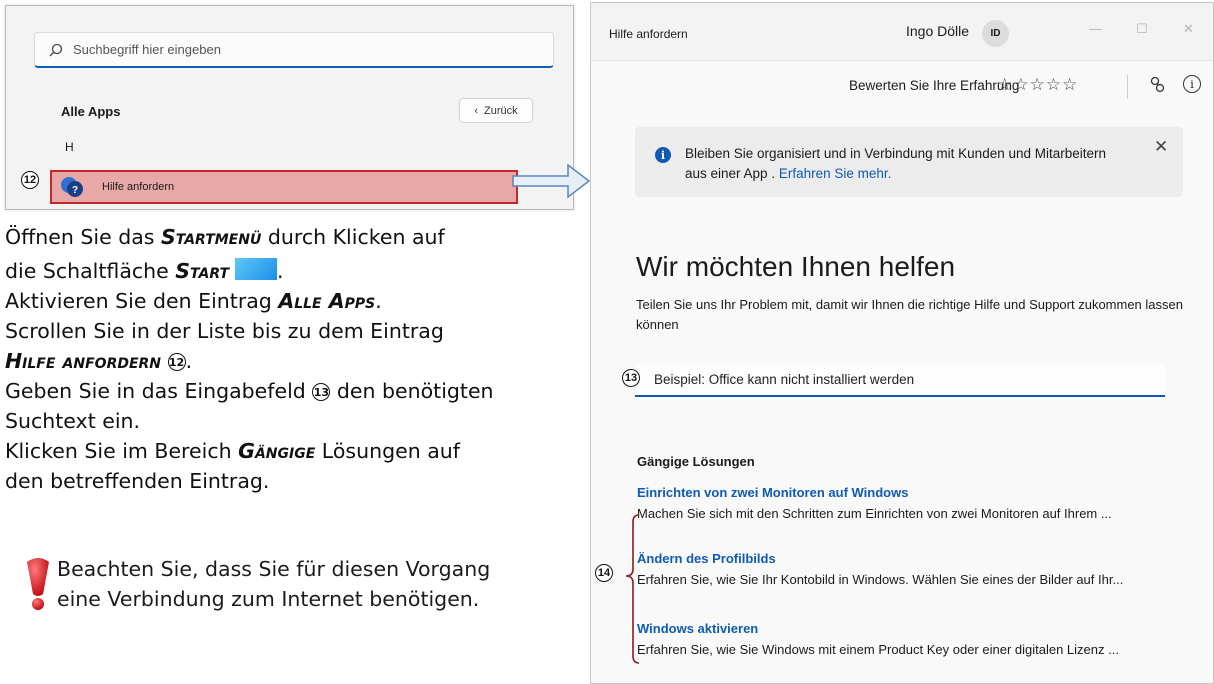 The width and height of the screenshot is (1214, 684). I want to click on solution-title: Ändern des Profilbilds, so click(917, 559).